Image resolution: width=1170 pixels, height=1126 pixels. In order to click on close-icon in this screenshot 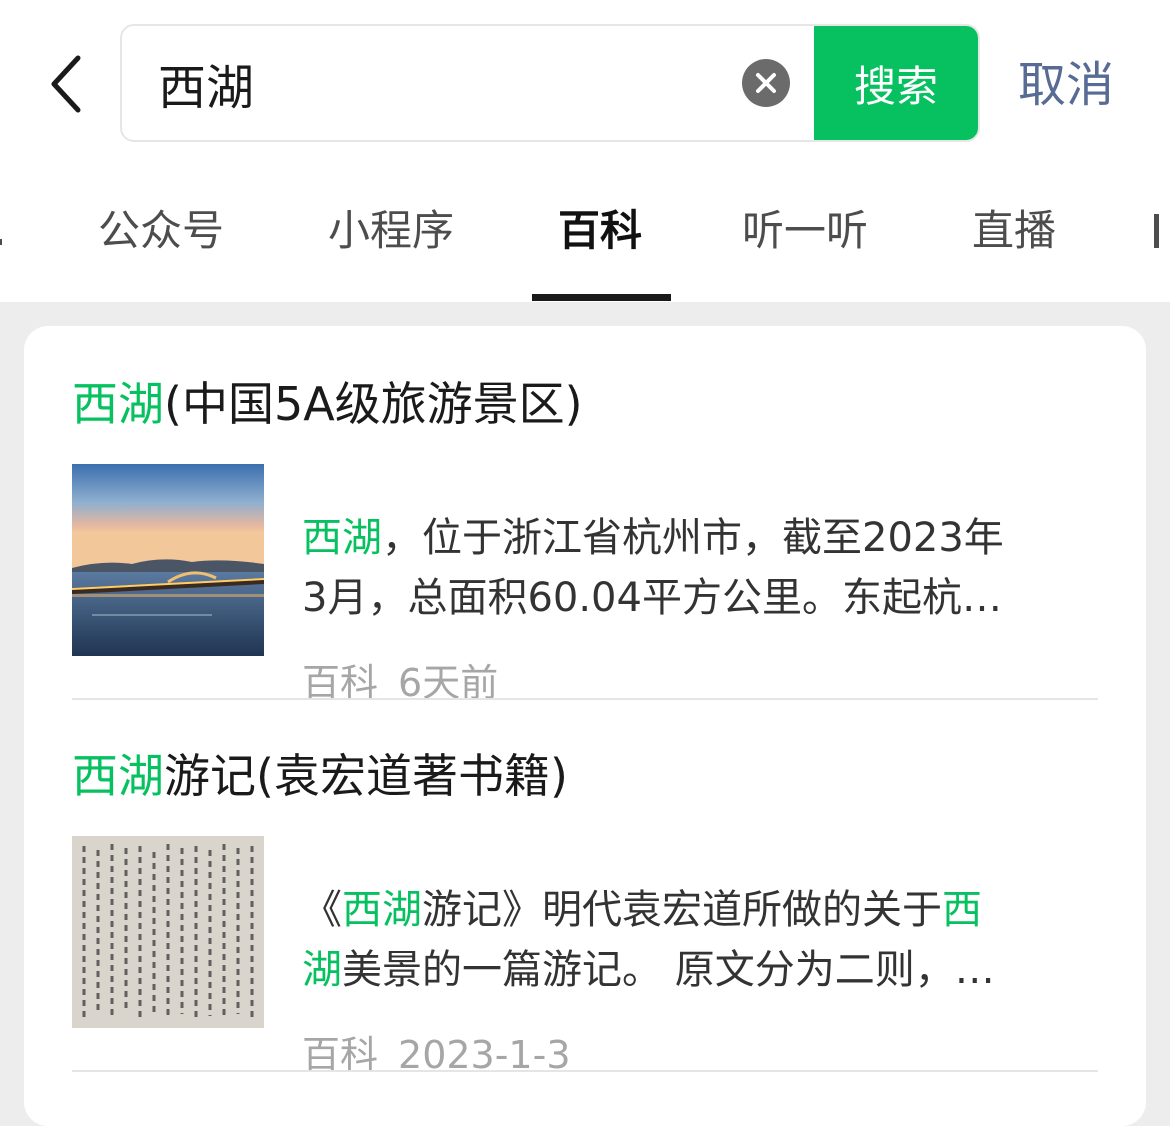, I will do `click(766, 83)`.